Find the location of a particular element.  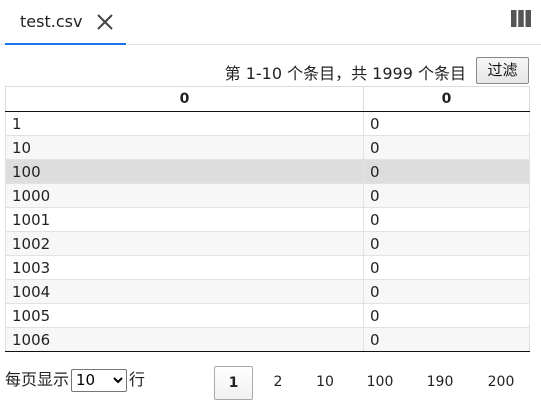

filter-button: 过滤 is located at coordinates (502, 70).